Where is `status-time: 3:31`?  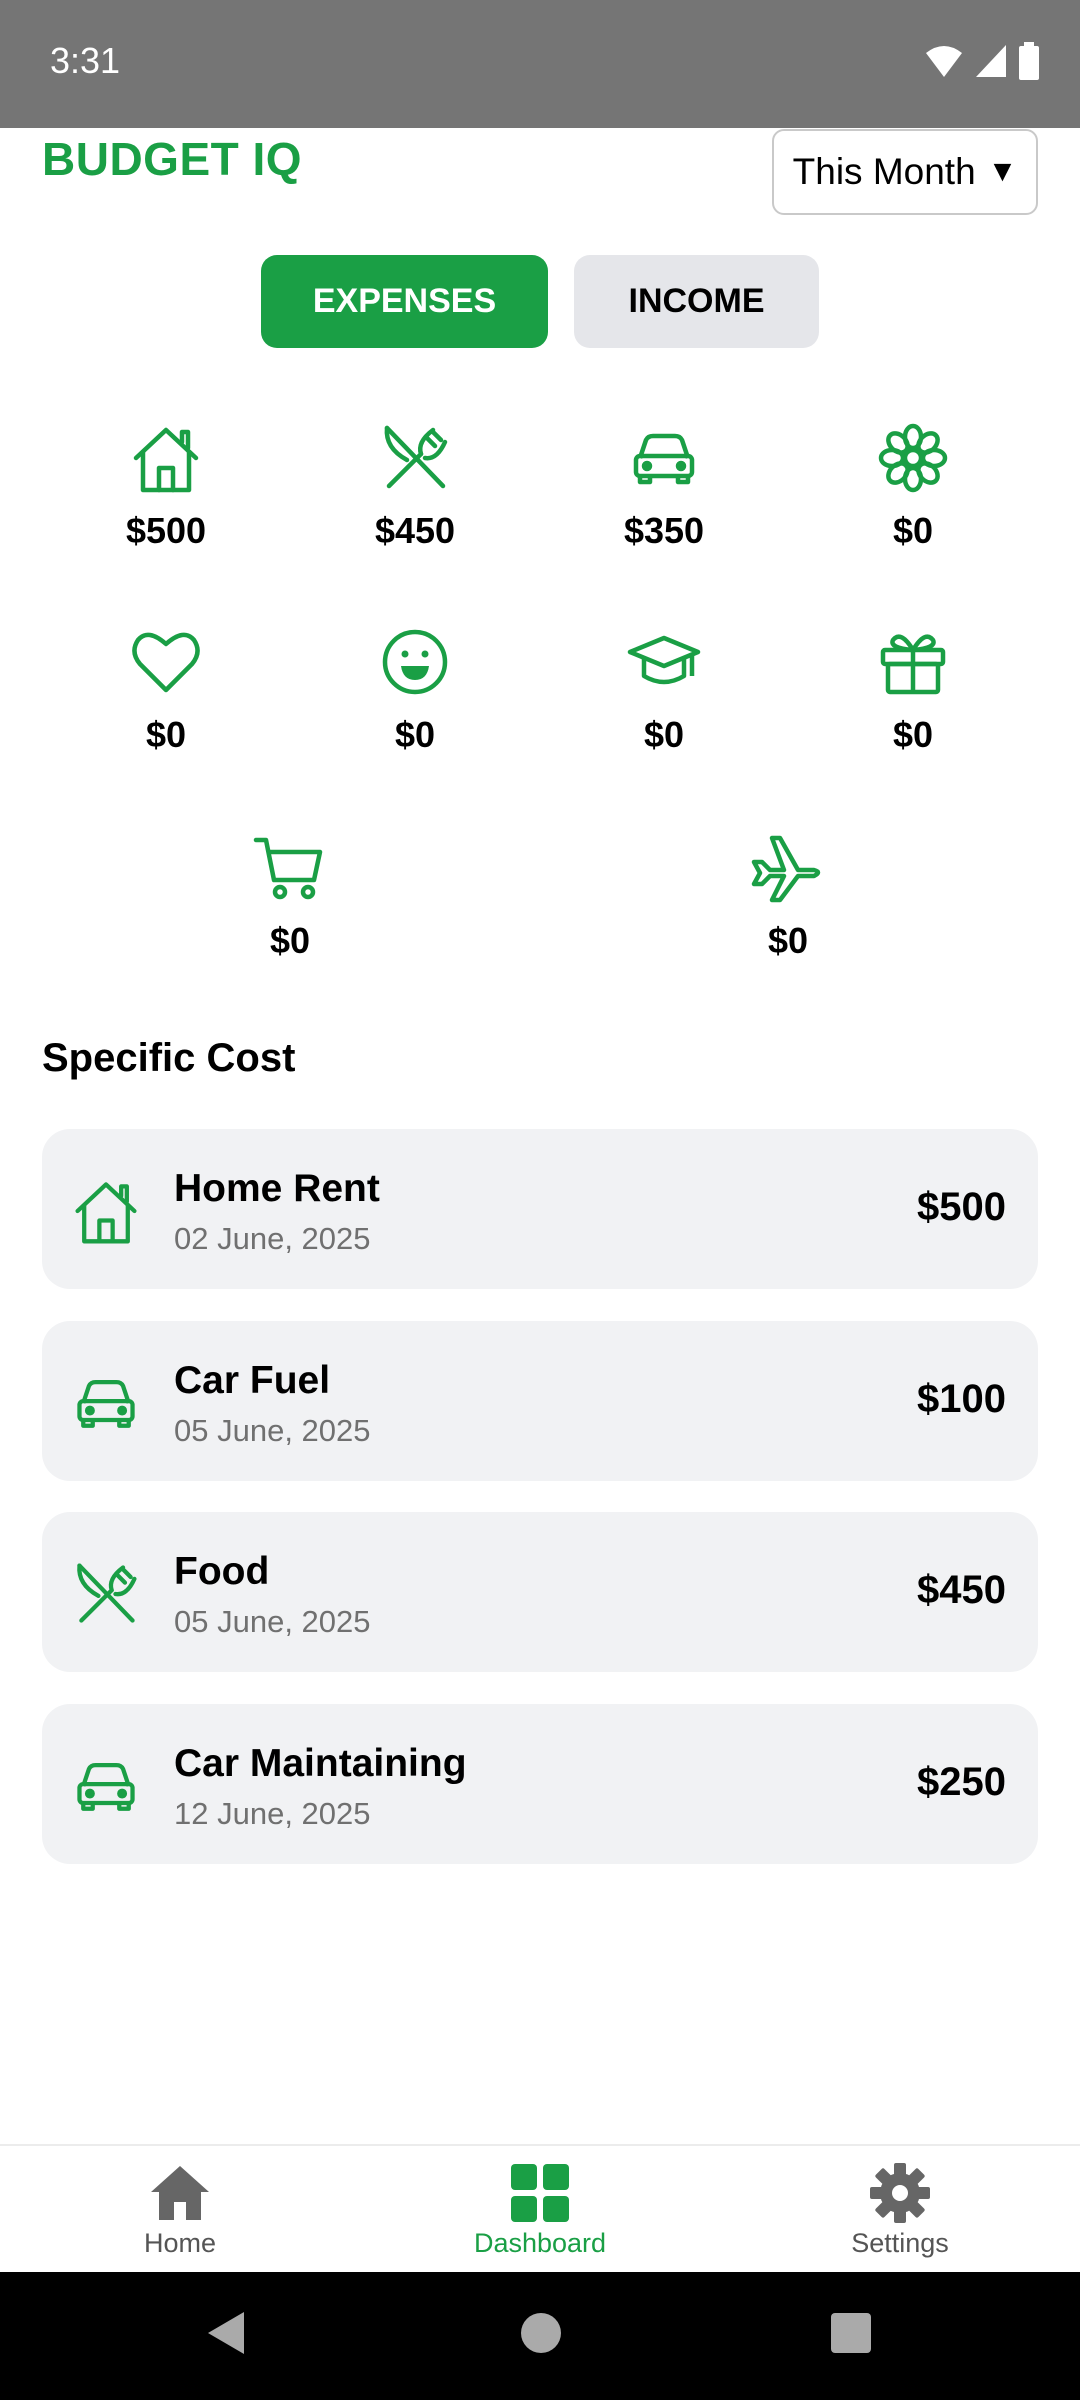 status-time: 3:31 is located at coordinates (85, 60).